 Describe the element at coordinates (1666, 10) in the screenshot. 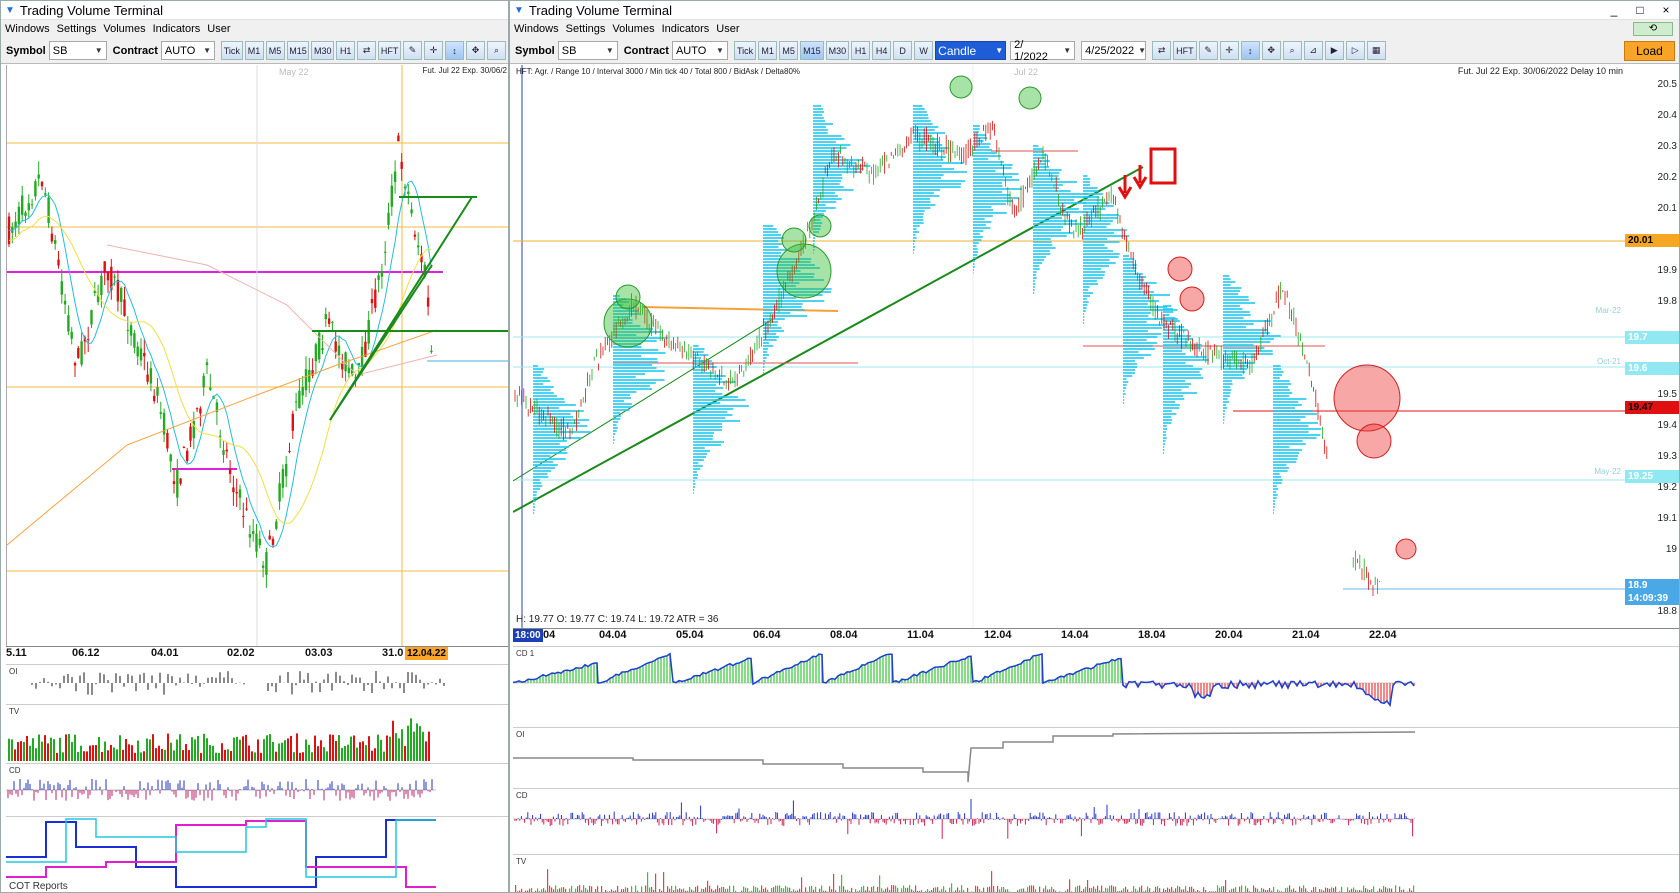

I see `close-button: ×` at that location.